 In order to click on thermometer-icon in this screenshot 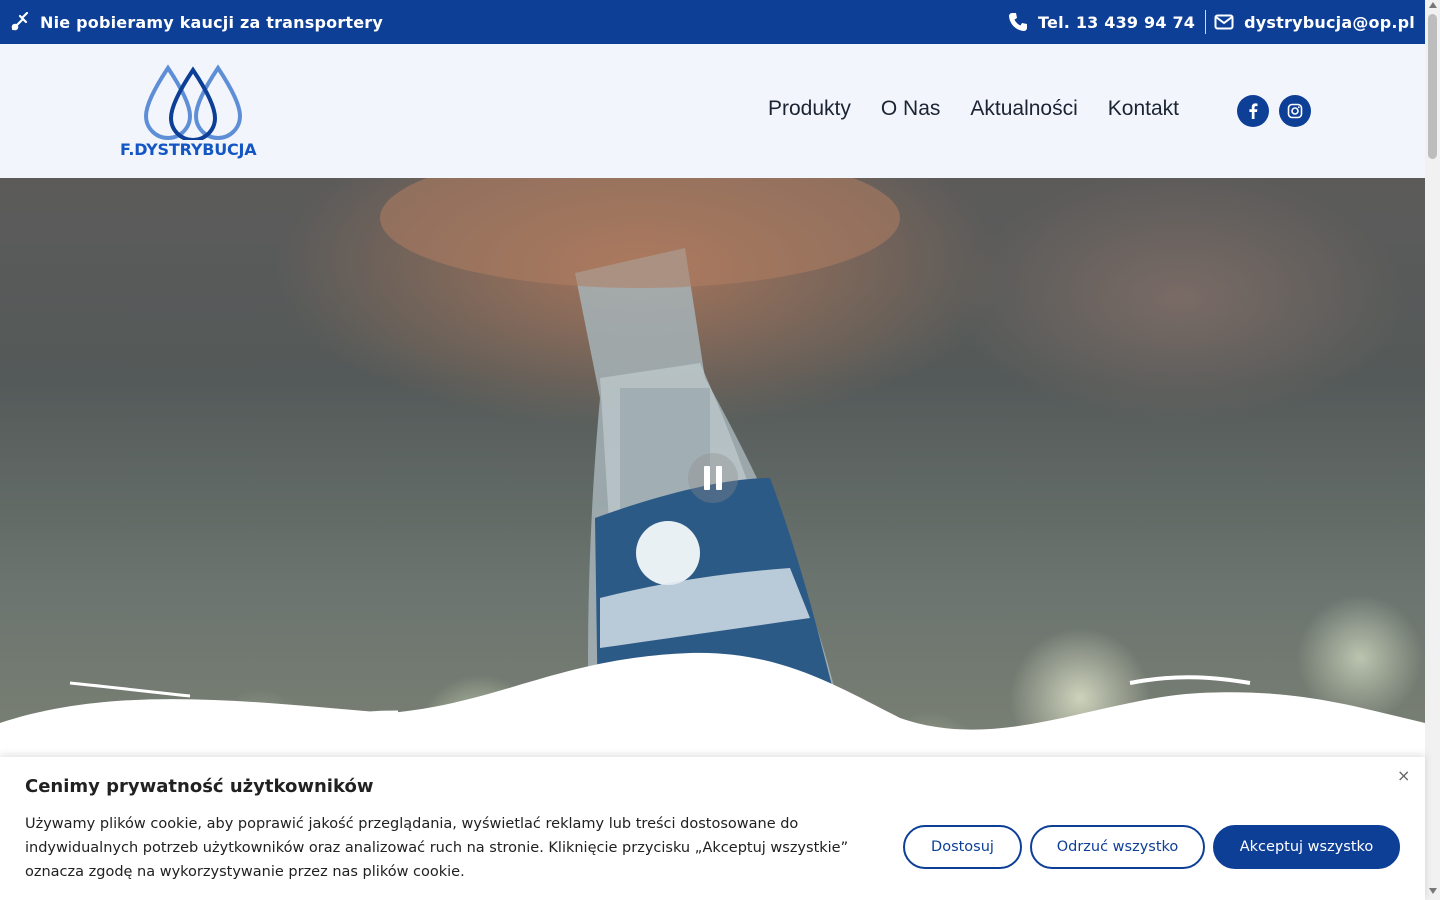, I will do `click(20, 21)`.